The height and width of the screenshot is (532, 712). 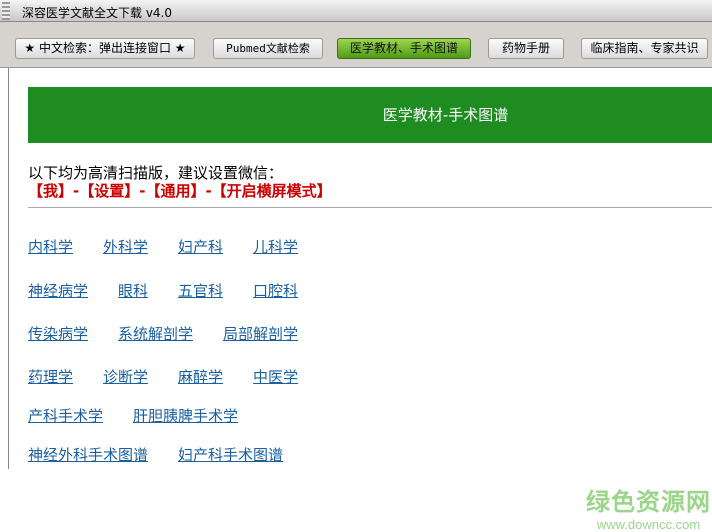 I want to click on subject-link: 系统解剖学, so click(x=155, y=334).